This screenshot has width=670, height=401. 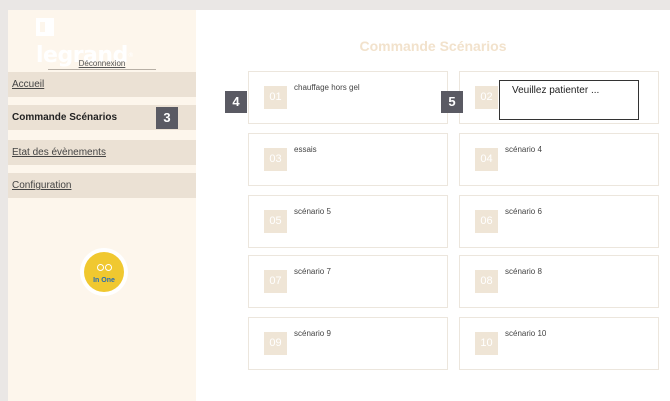 I want to click on scenario-label: scénario 6, so click(x=523, y=211).